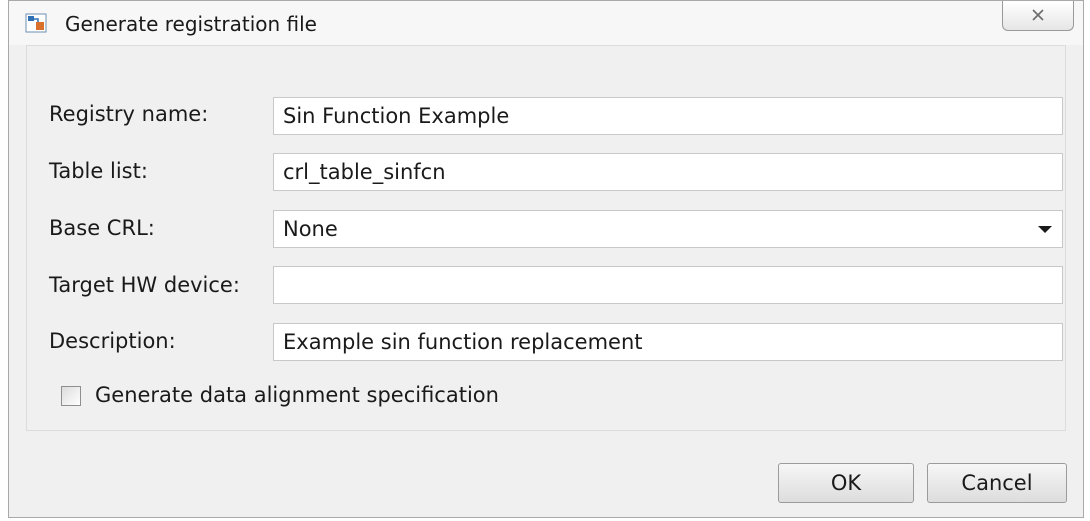  Describe the element at coordinates (112, 341) in the screenshot. I see `description-label: Description:` at that location.